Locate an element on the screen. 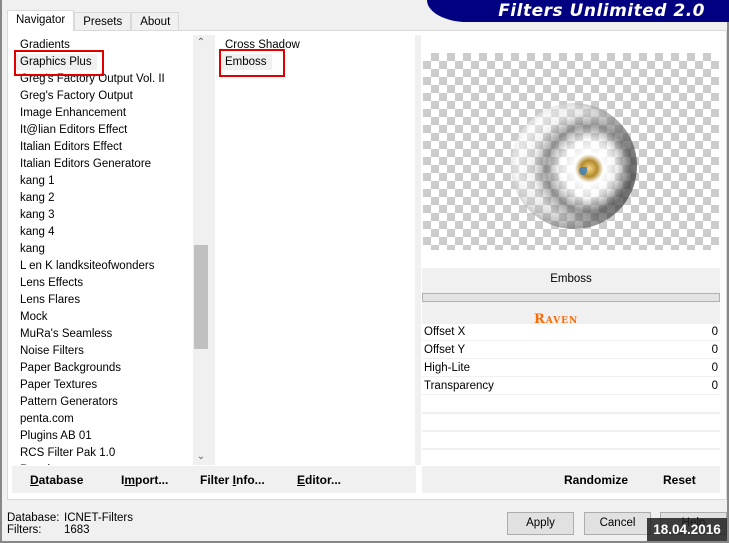  status-database: Database: ICNET-Filters is located at coordinates (70, 518).